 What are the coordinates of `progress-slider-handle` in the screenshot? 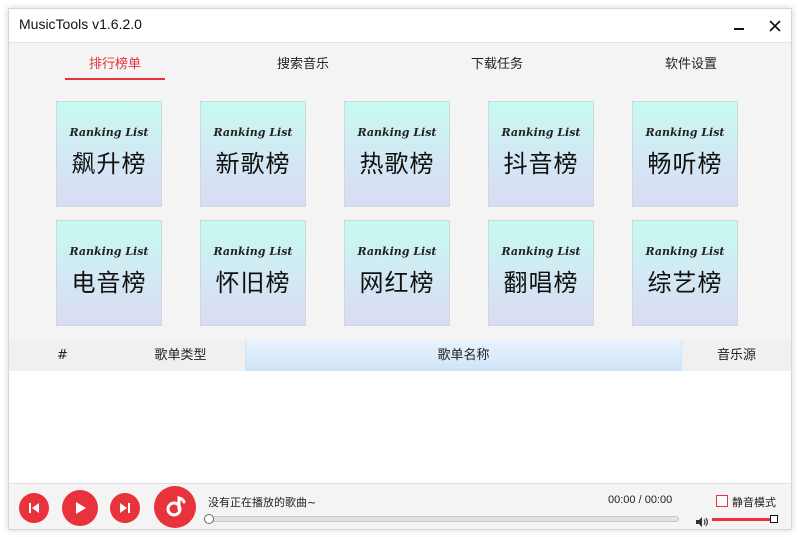 It's located at (209, 519).